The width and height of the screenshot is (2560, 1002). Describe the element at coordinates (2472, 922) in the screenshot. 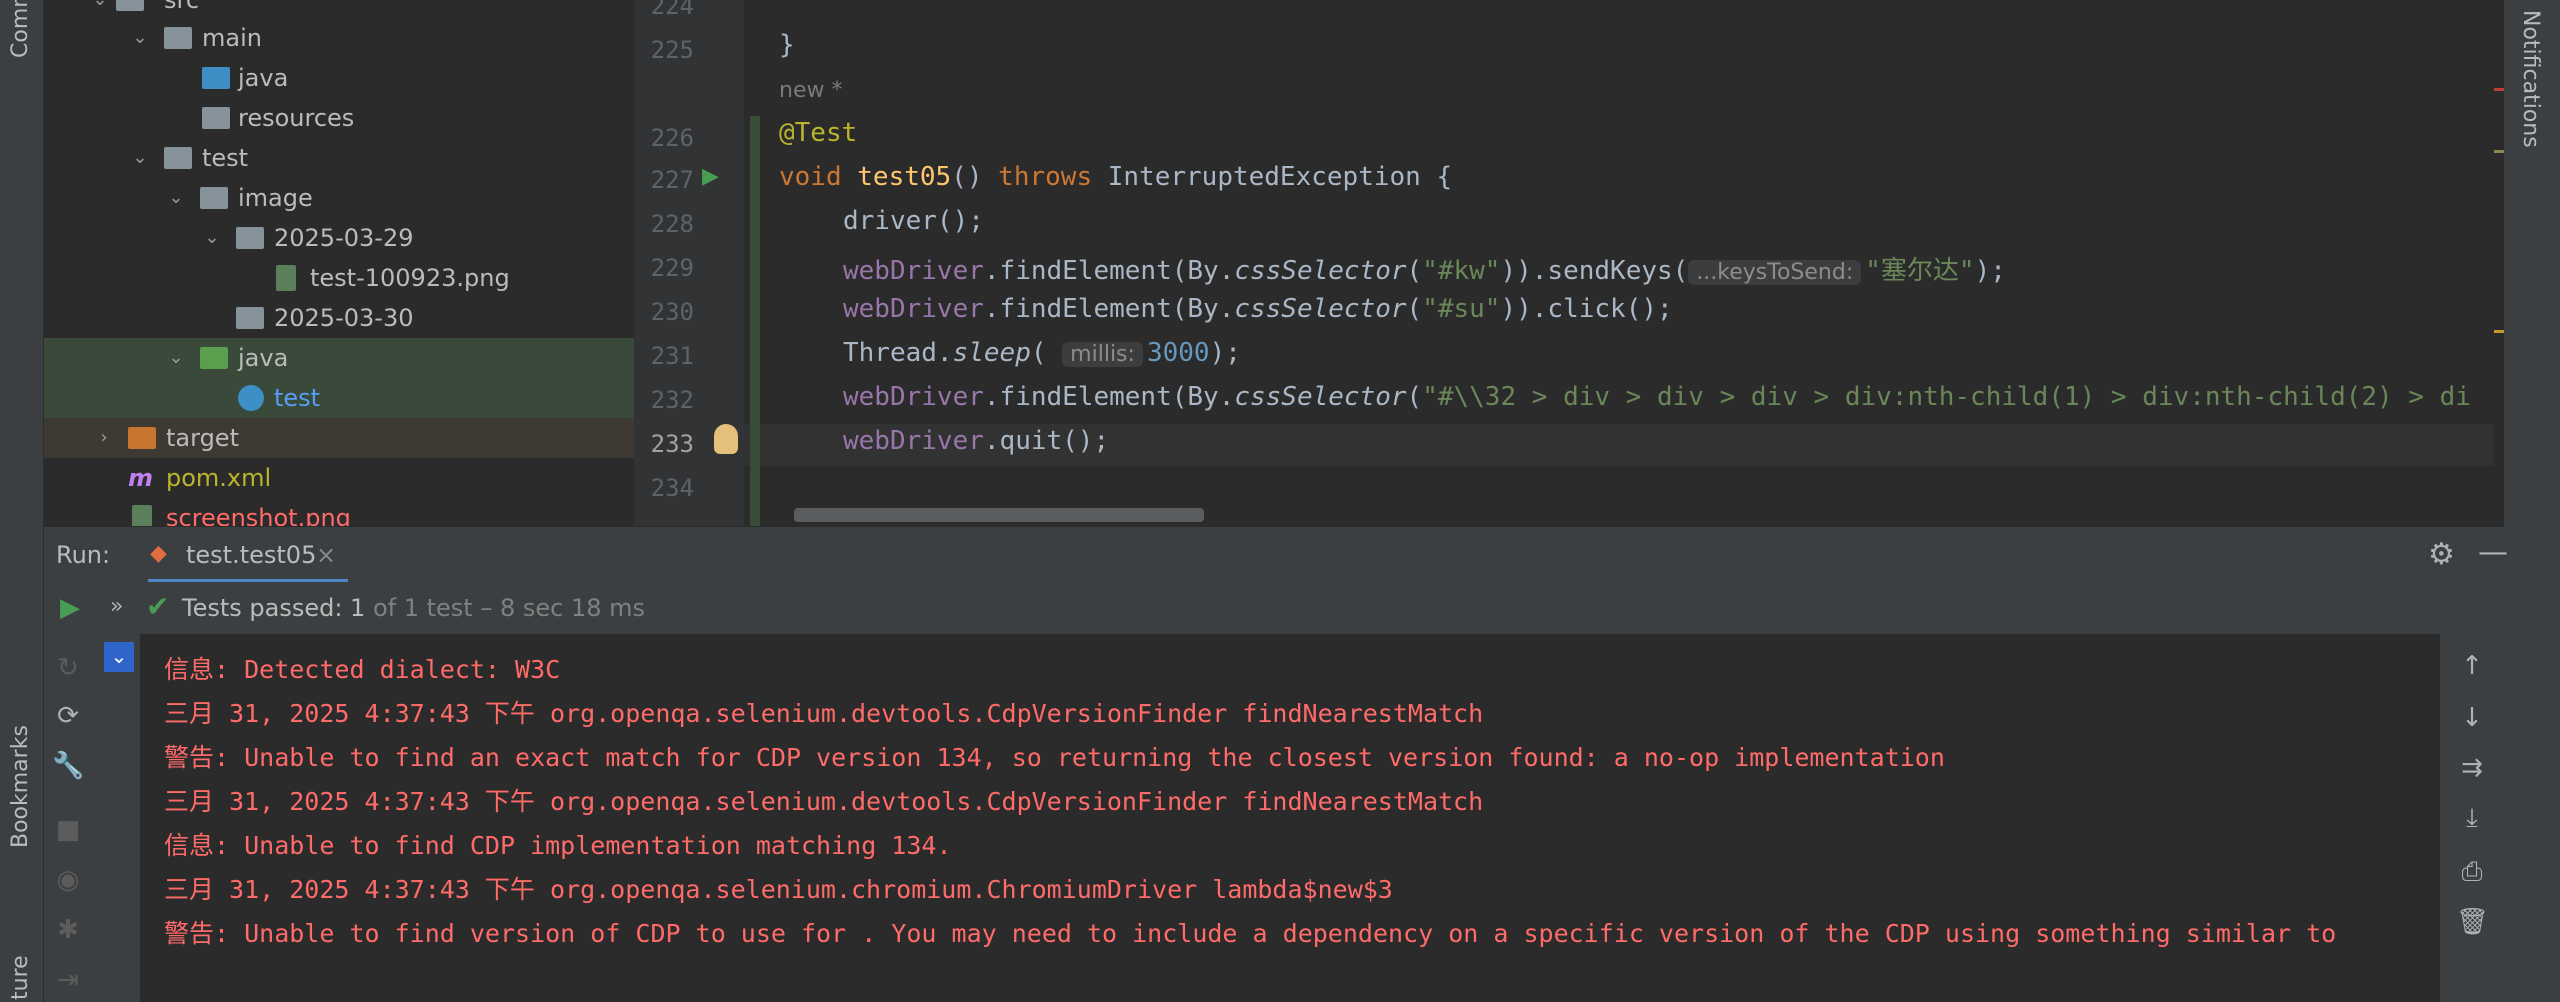

I see `trash-icon: 🗑` at that location.